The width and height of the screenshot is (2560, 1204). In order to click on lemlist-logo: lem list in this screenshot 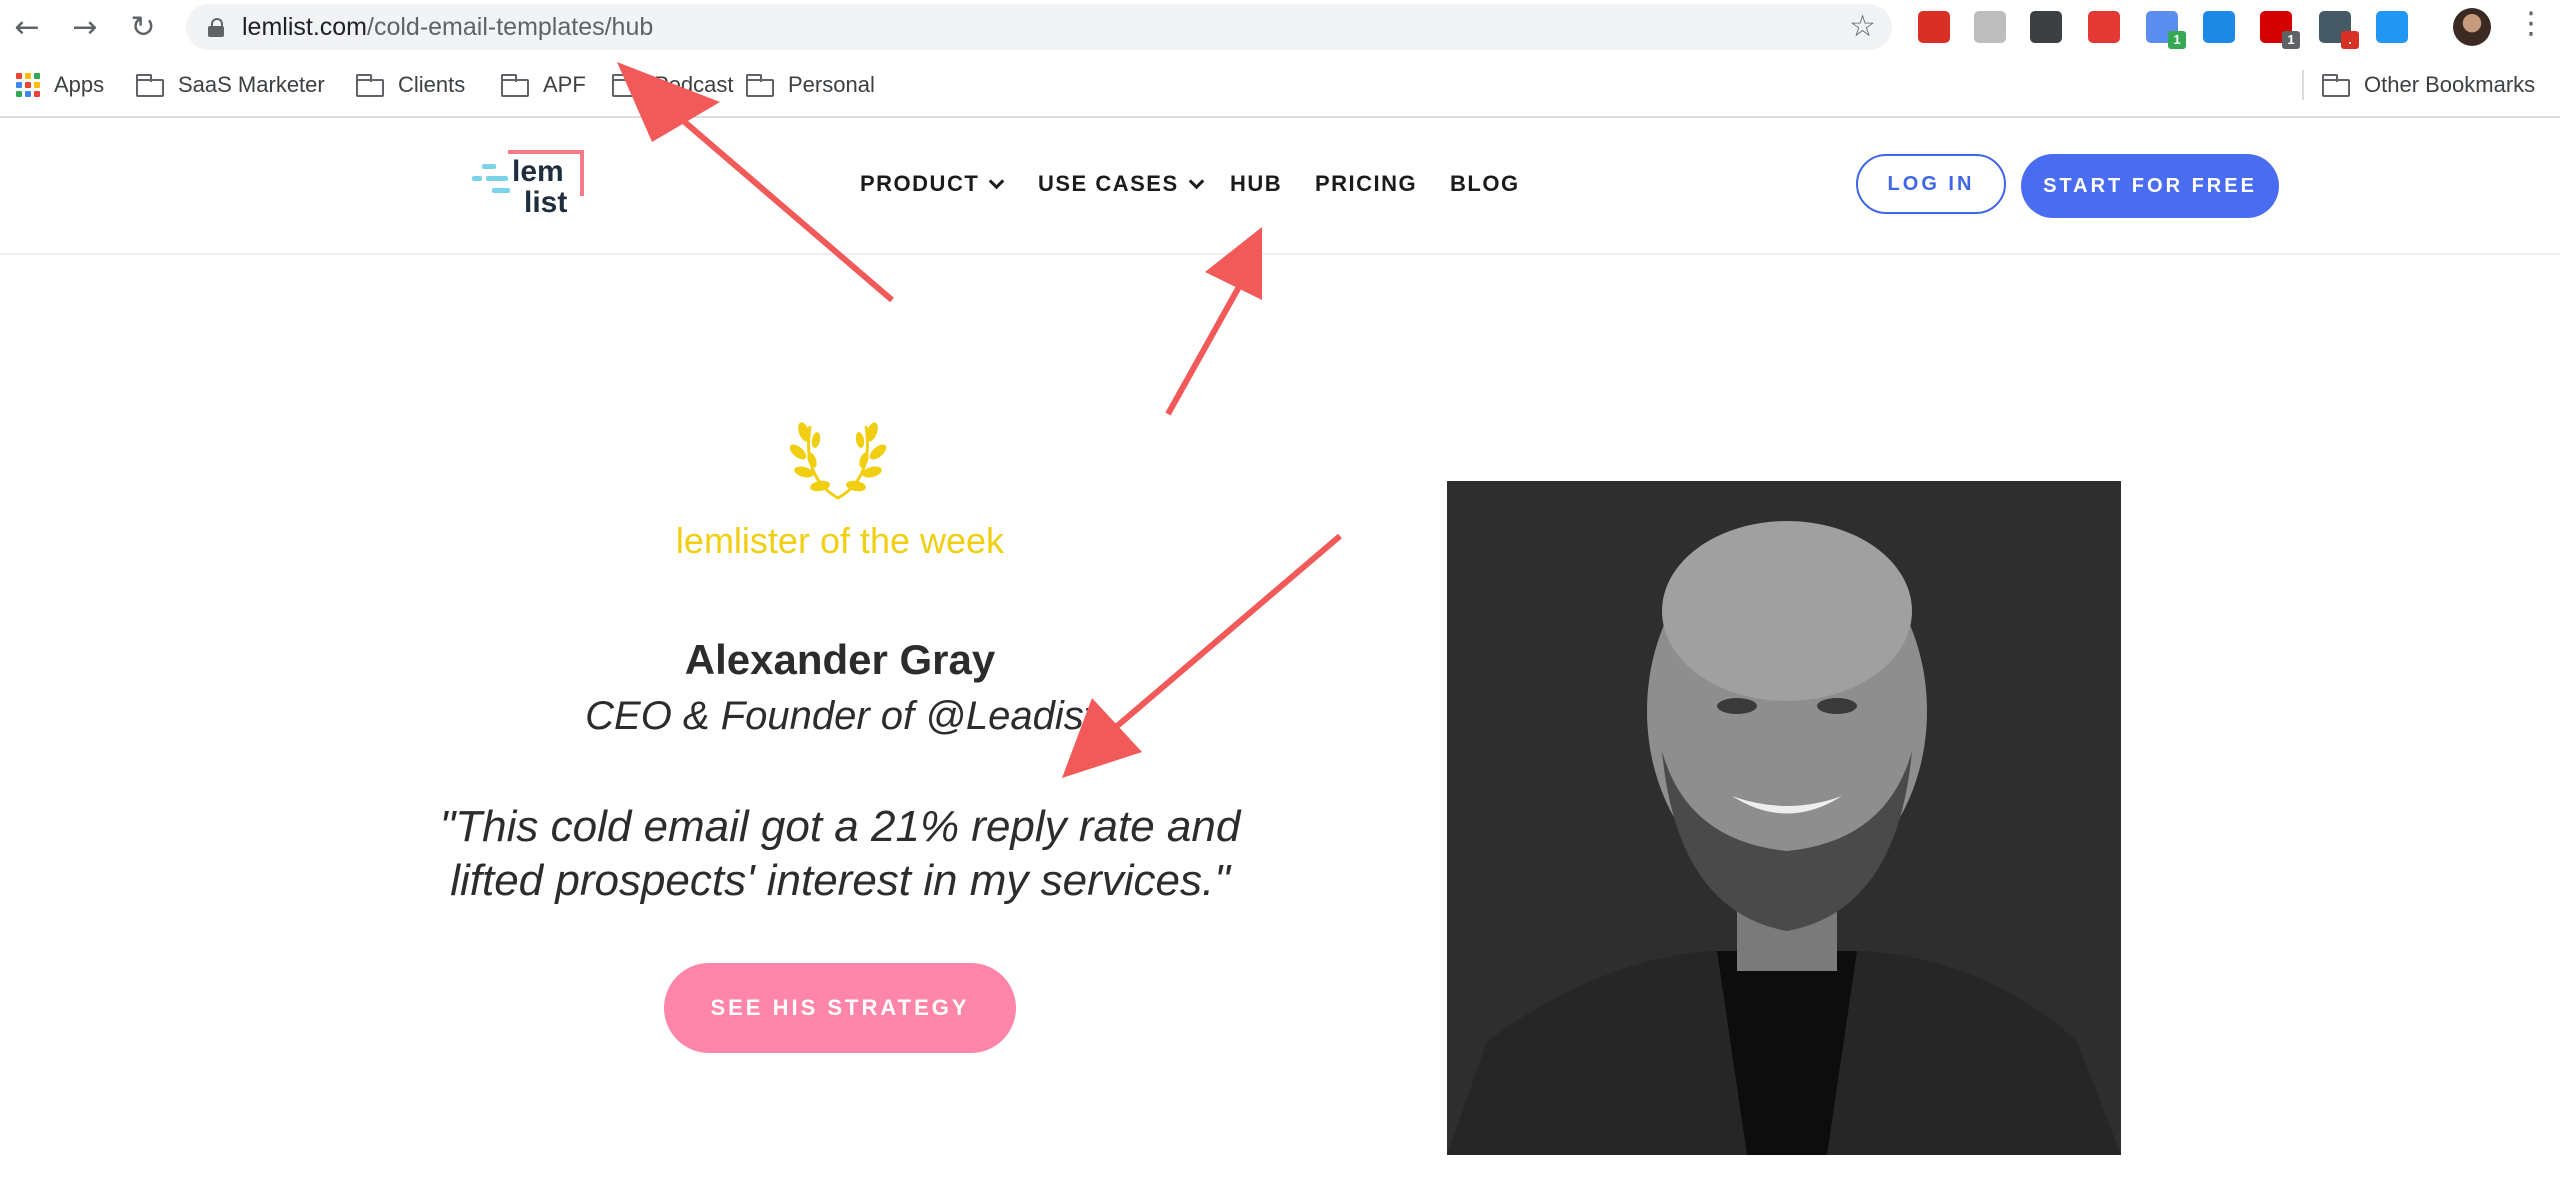, I will do `click(530, 188)`.